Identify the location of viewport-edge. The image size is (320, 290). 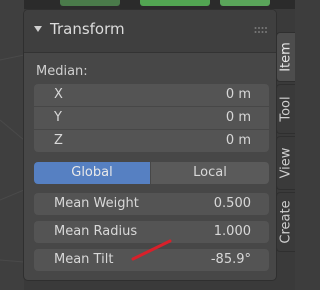
(12, 145).